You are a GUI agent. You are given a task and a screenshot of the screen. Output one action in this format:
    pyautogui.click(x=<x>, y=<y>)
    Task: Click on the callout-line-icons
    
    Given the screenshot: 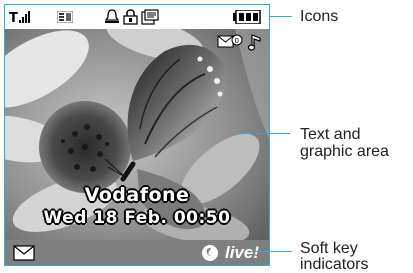 What is the action you would take?
    pyautogui.click(x=281, y=16)
    